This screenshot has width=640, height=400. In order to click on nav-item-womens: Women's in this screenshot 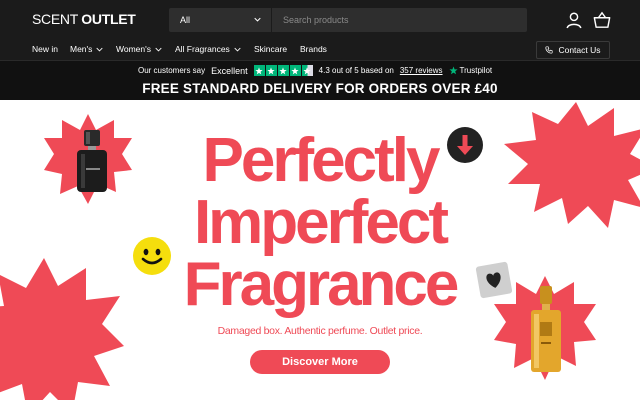, I will do `click(139, 49)`.